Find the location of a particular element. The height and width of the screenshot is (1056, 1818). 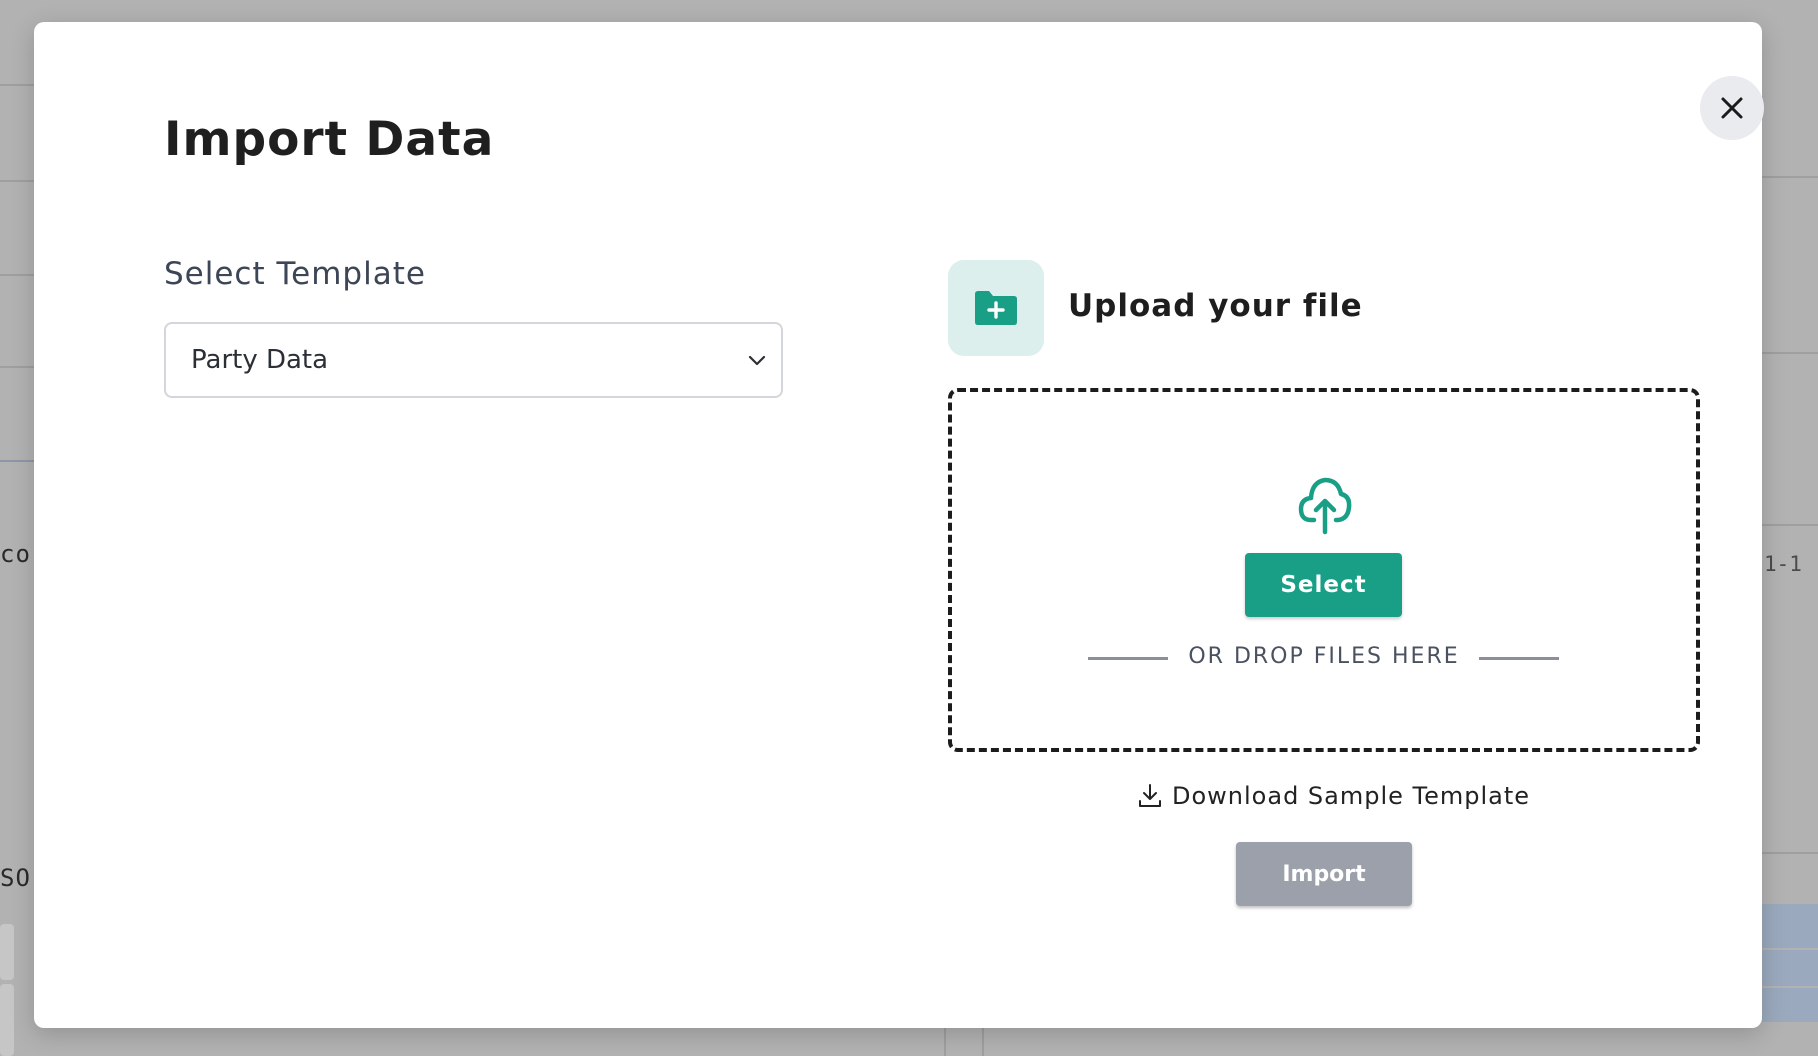

import-button: Import is located at coordinates (1324, 874).